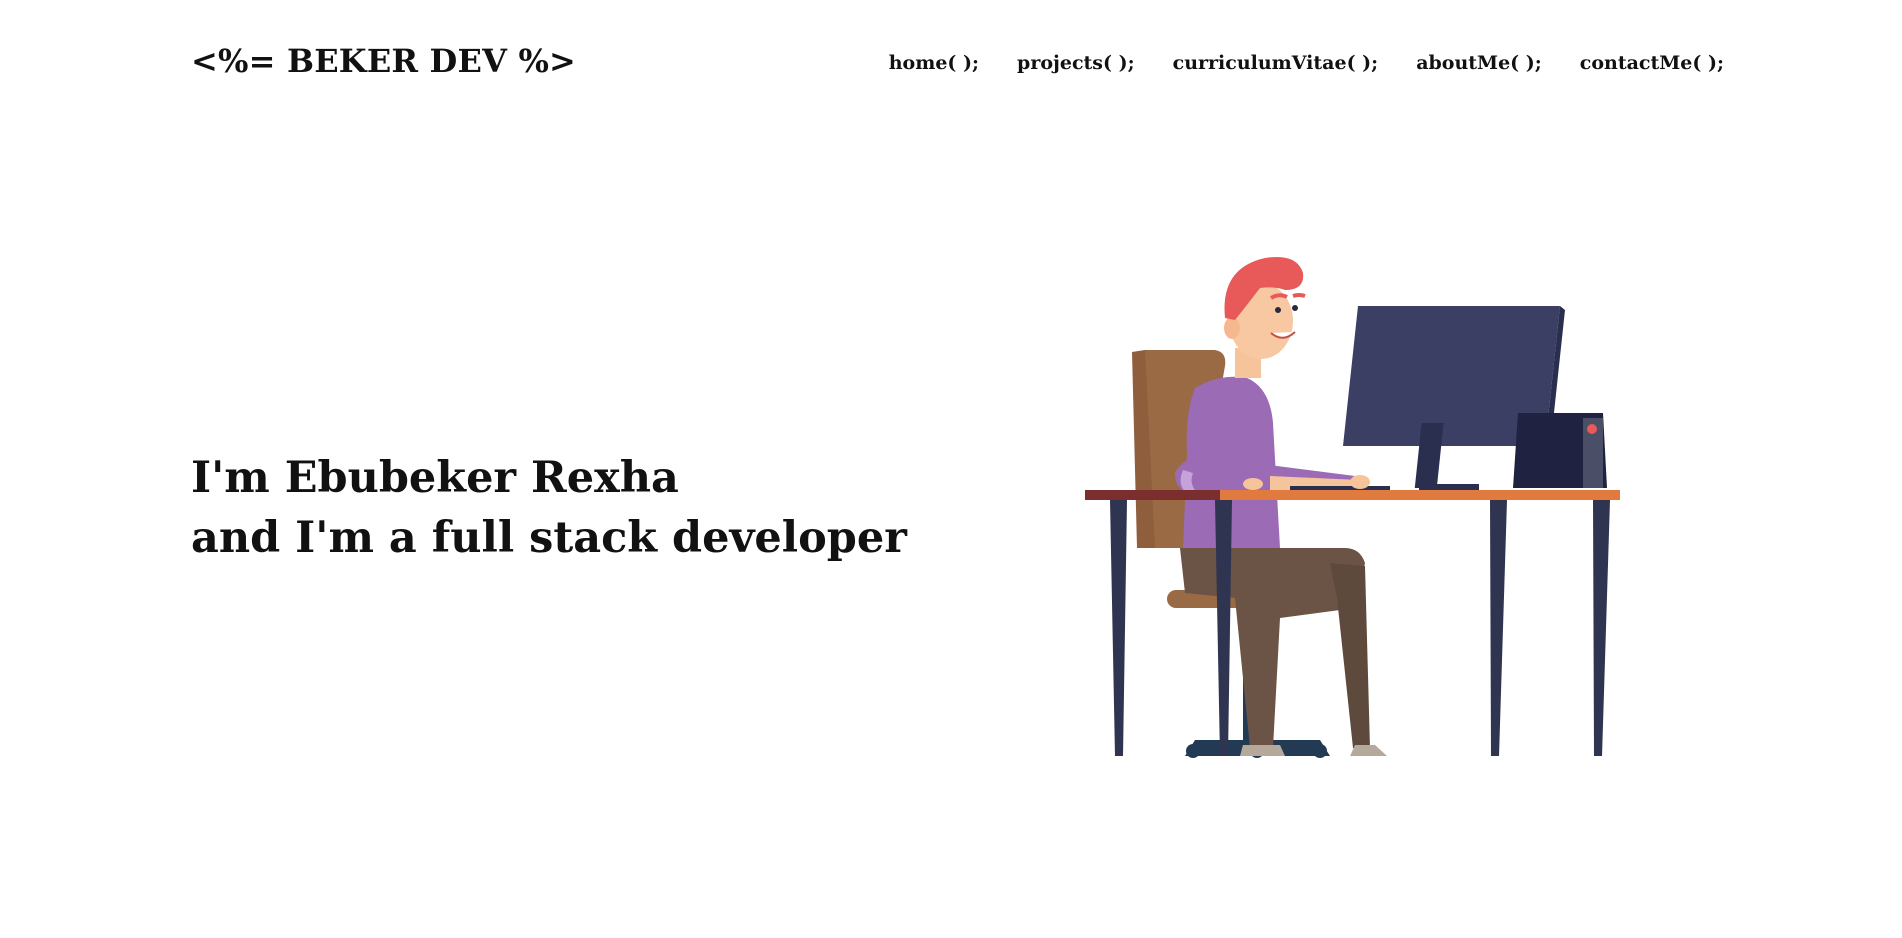  What do you see at coordinates (1652, 63) in the screenshot?
I see `nav-link-contact-me: contactMe( );` at bounding box center [1652, 63].